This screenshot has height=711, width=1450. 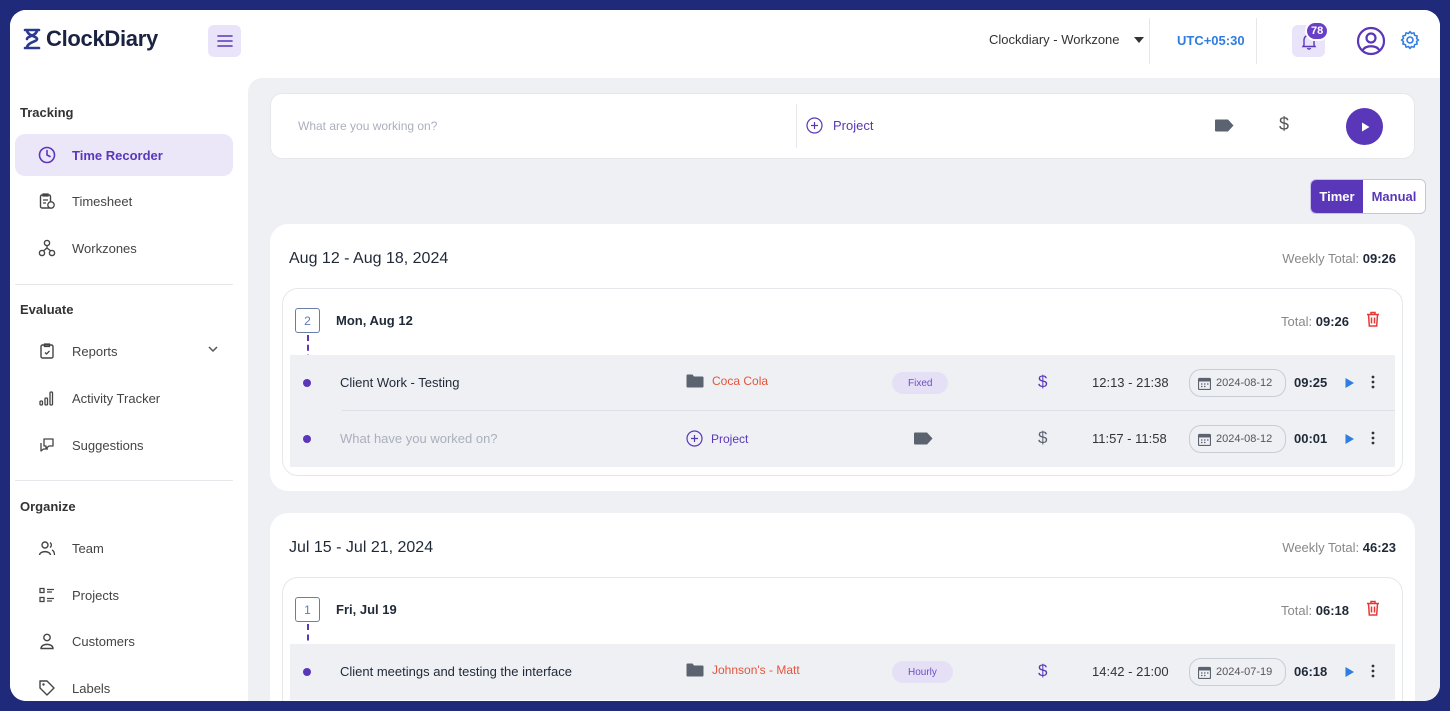 I want to click on sidebar-item-reports: Reports, so click(x=124, y=351).